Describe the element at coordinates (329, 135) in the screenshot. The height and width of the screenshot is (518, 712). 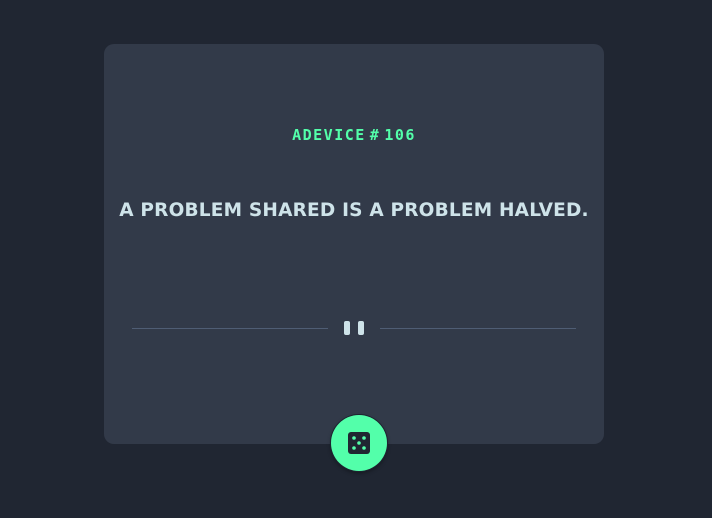
I see `advice-label: ADEVICE` at that location.